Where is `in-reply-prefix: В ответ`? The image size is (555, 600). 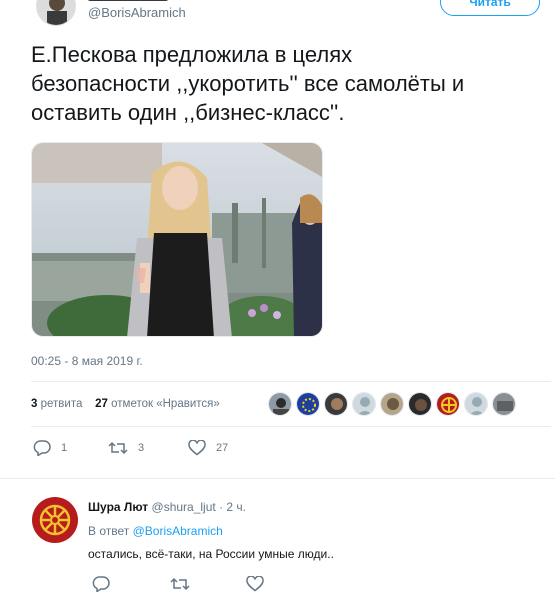
in-reply-prefix: В ответ is located at coordinates (109, 531).